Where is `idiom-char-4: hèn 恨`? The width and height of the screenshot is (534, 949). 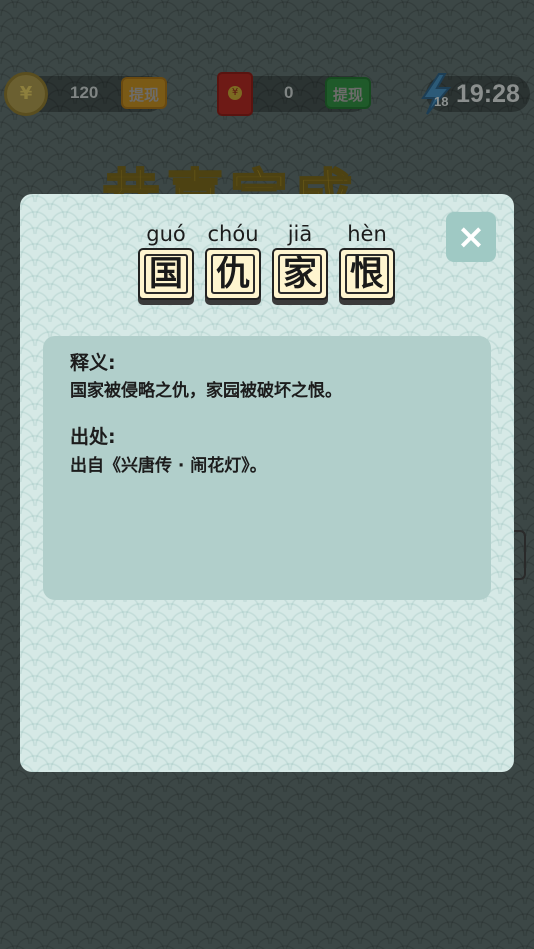
idiom-char-4: hèn 恨 is located at coordinates (367, 260).